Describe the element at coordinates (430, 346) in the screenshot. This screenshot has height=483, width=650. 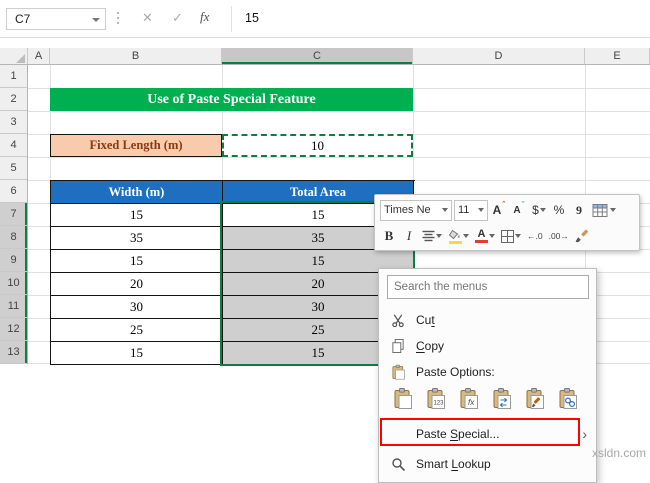
I see `menu-item-label: Copy` at that location.